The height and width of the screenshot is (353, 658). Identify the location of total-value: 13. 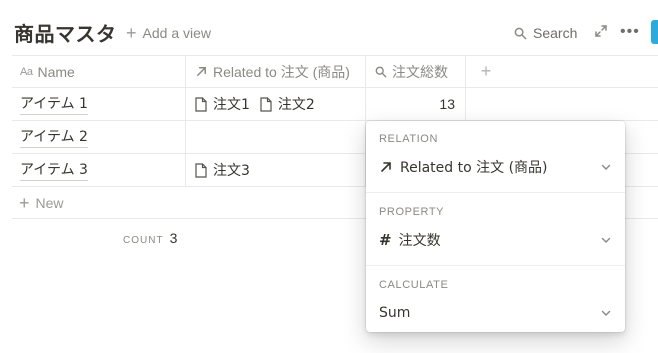
(447, 104).